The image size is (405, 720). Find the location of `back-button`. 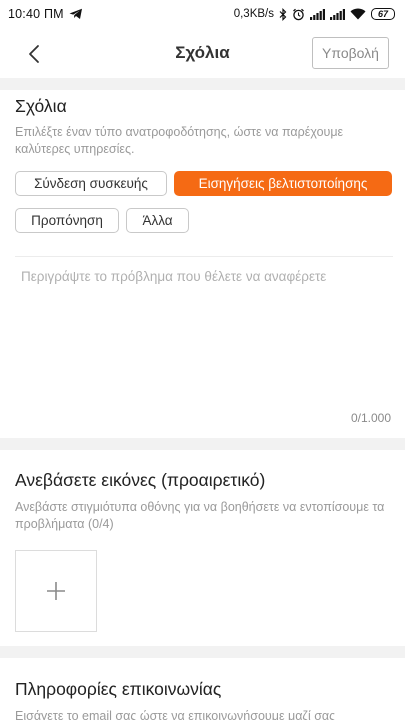

back-button is located at coordinates (34, 54).